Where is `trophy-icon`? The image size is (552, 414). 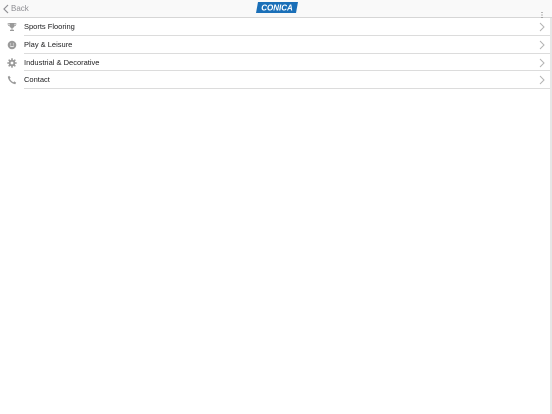 trophy-icon is located at coordinates (12, 27).